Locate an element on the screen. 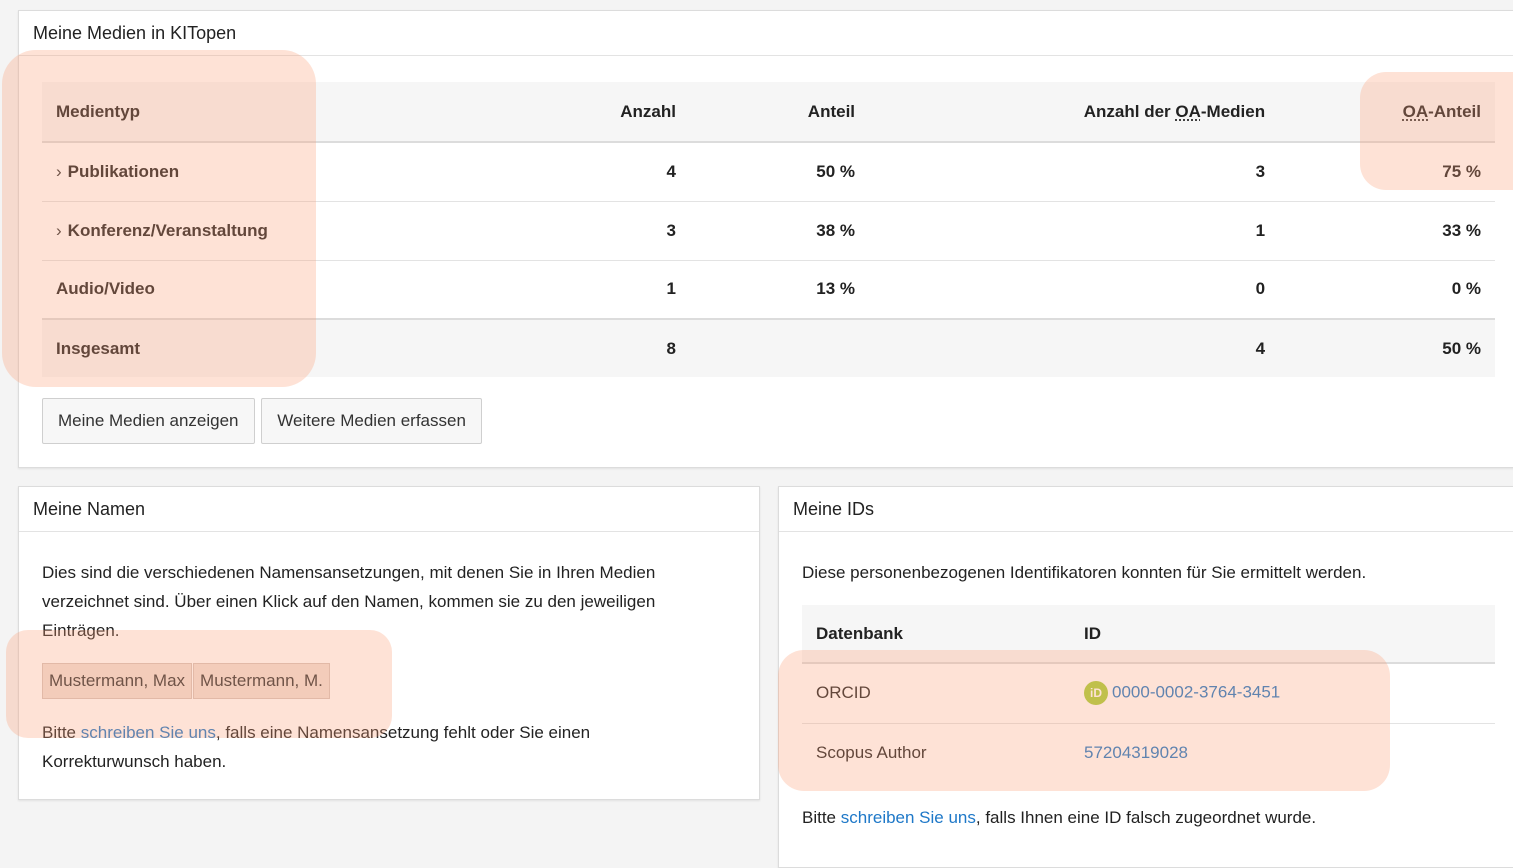 Image resolution: width=1513 pixels, height=868 pixels. total-count: 8 is located at coordinates (671, 348).